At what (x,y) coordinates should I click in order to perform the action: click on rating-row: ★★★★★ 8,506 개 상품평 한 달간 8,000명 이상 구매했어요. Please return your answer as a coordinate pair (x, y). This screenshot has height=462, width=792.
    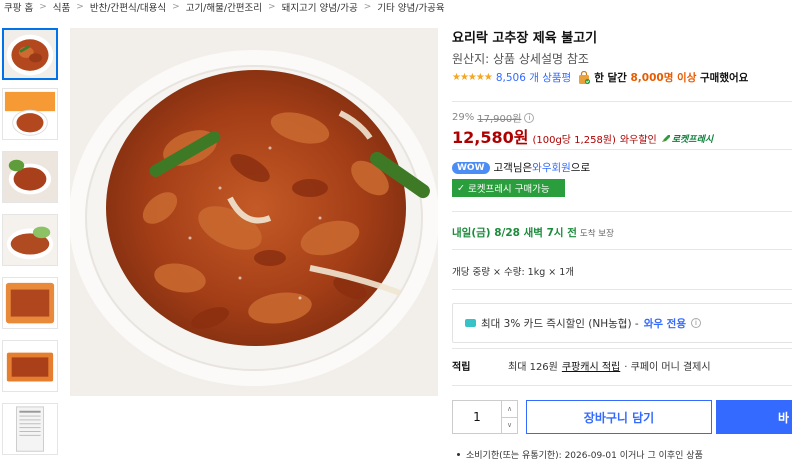
    Looking at the image, I should click on (600, 77).